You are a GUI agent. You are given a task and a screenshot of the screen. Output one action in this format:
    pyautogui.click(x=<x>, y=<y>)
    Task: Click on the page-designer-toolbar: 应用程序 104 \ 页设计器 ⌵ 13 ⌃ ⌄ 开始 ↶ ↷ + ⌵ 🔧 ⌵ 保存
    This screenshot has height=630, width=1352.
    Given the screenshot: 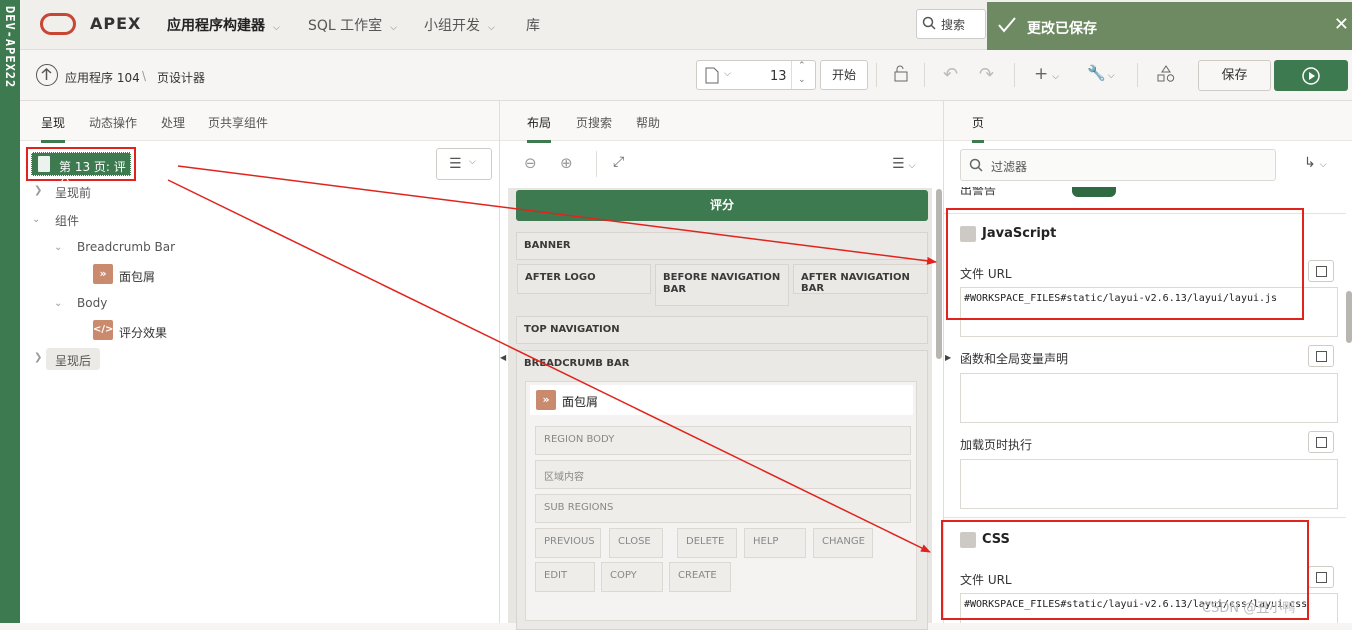 What is the action you would take?
    pyautogui.click(x=686, y=75)
    